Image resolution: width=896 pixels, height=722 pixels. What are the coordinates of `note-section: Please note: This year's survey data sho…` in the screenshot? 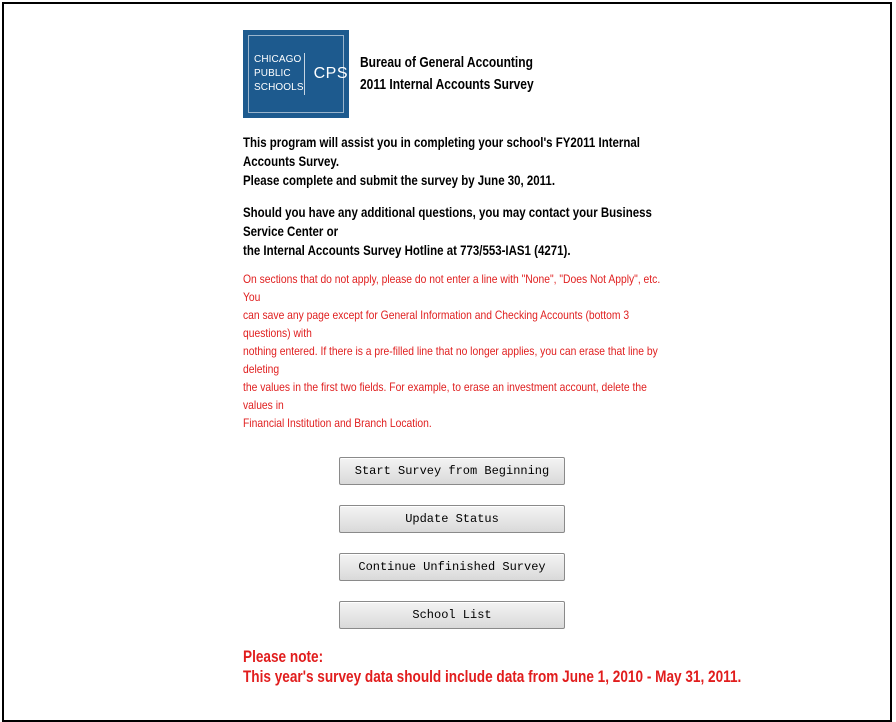 It's located at (492, 667).